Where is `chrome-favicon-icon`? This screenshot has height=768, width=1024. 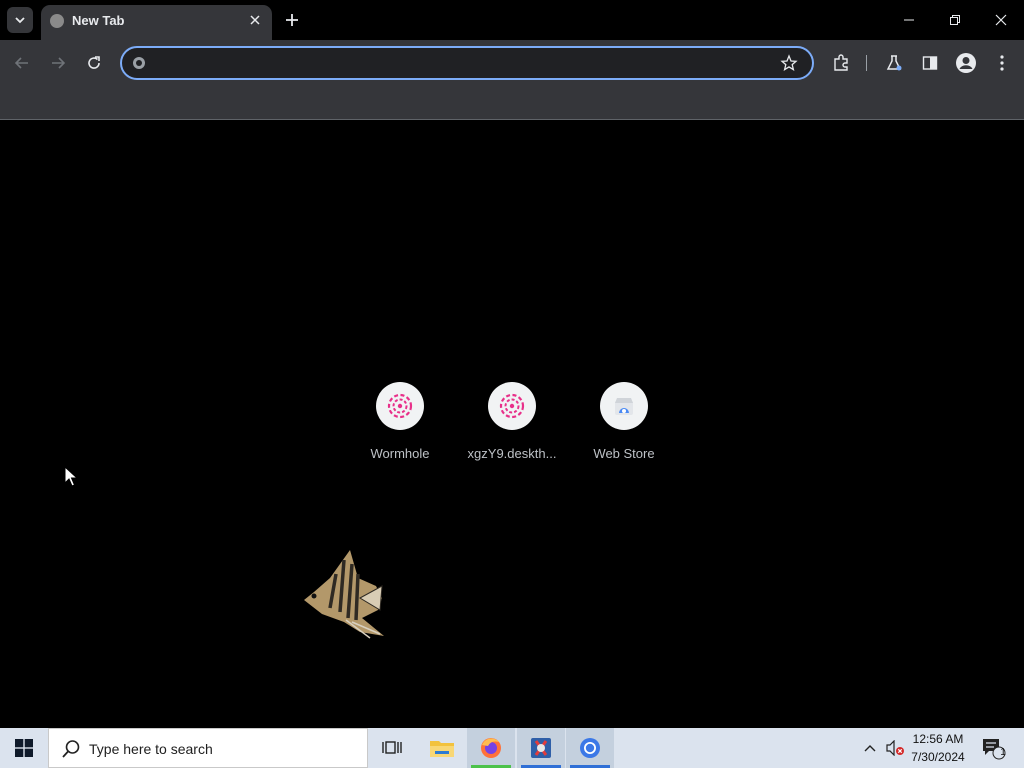
chrome-favicon-icon is located at coordinates (57, 21).